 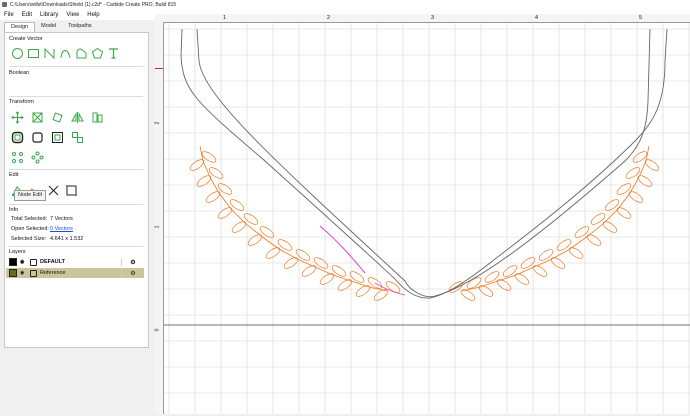 I want to click on open-selected-label: Open Selected:, so click(x=30, y=229).